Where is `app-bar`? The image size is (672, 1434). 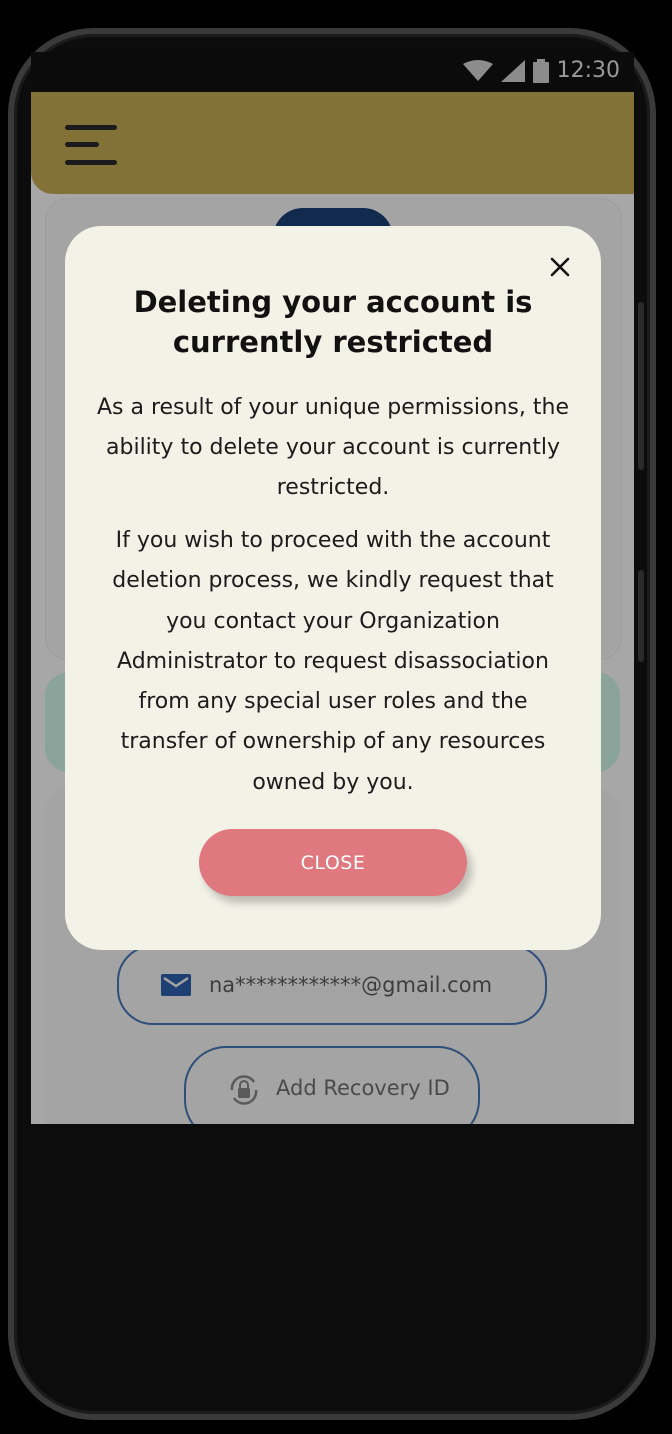
app-bar is located at coordinates (332, 143).